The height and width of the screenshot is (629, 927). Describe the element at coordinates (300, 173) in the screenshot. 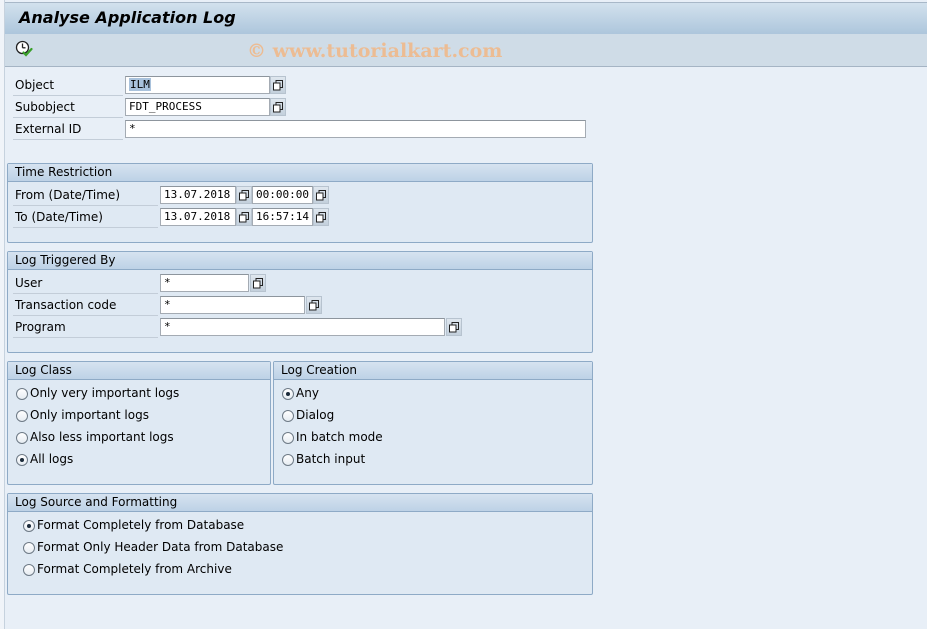

I see `group-header: Time Restriction` at that location.